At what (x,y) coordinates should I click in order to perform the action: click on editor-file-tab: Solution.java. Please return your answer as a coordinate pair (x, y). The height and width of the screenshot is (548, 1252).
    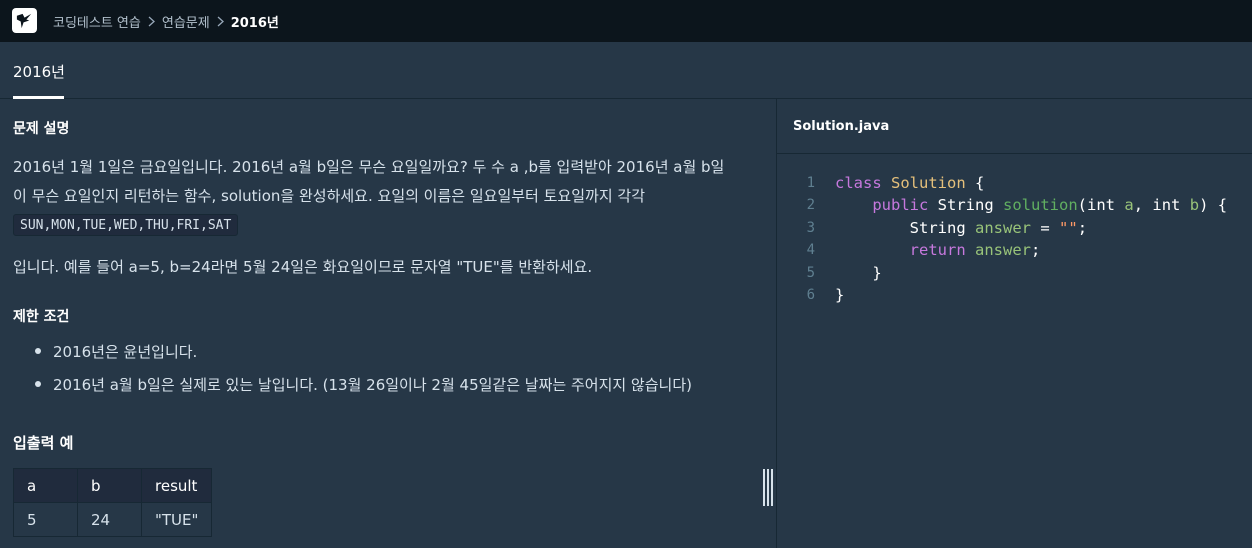
    Looking at the image, I should click on (1014, 126).